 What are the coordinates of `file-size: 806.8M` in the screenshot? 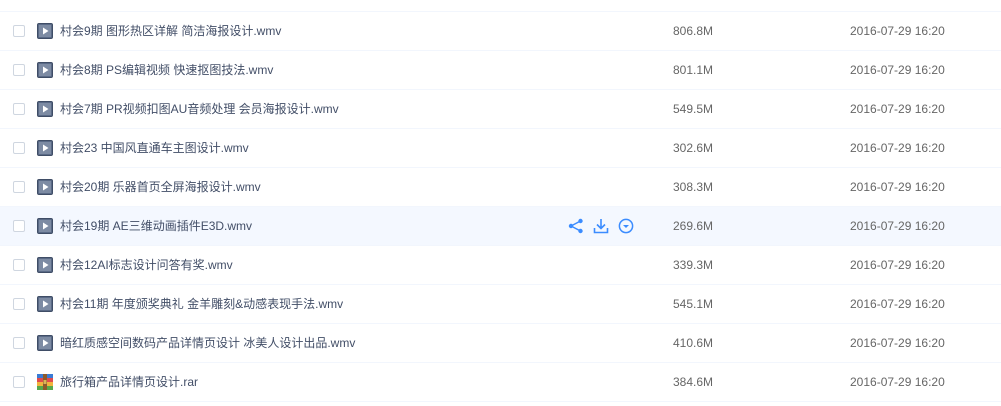 It's located at (693, 31).